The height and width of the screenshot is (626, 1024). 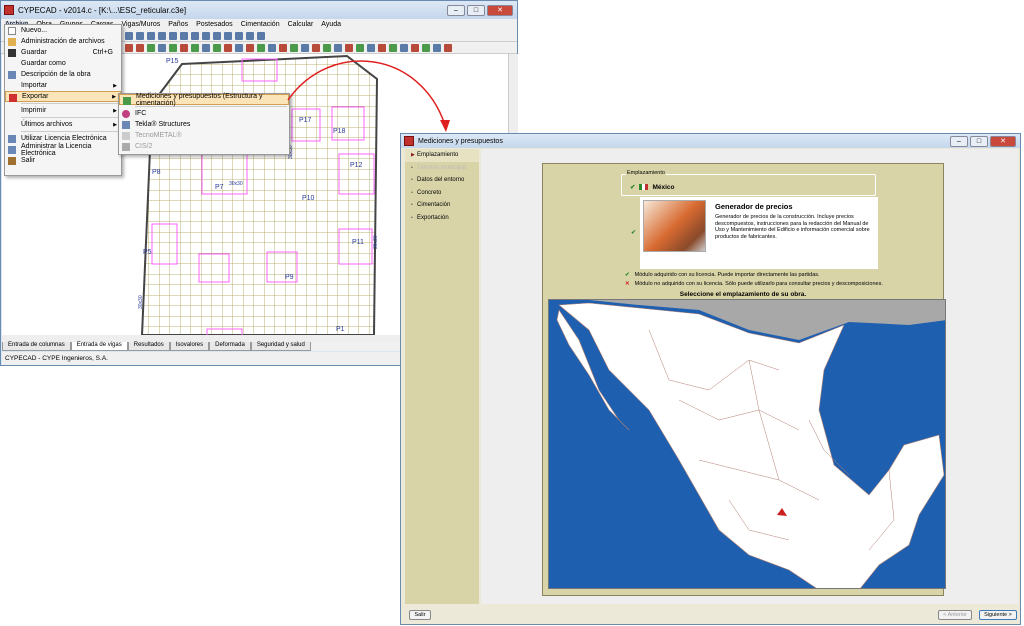 What do you see at coordinates (429, 192) in the screenshot?
I see `step-label: Concreto` at bounding box center [429, 192].